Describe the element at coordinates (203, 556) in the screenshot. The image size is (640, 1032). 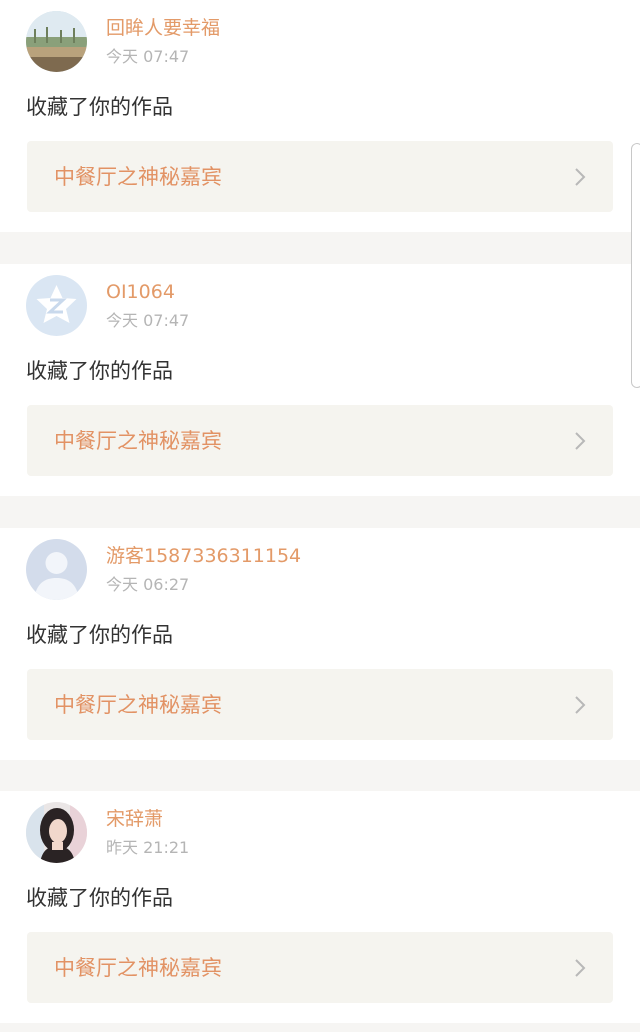
I see `username: 游客1587336311154` at that location.